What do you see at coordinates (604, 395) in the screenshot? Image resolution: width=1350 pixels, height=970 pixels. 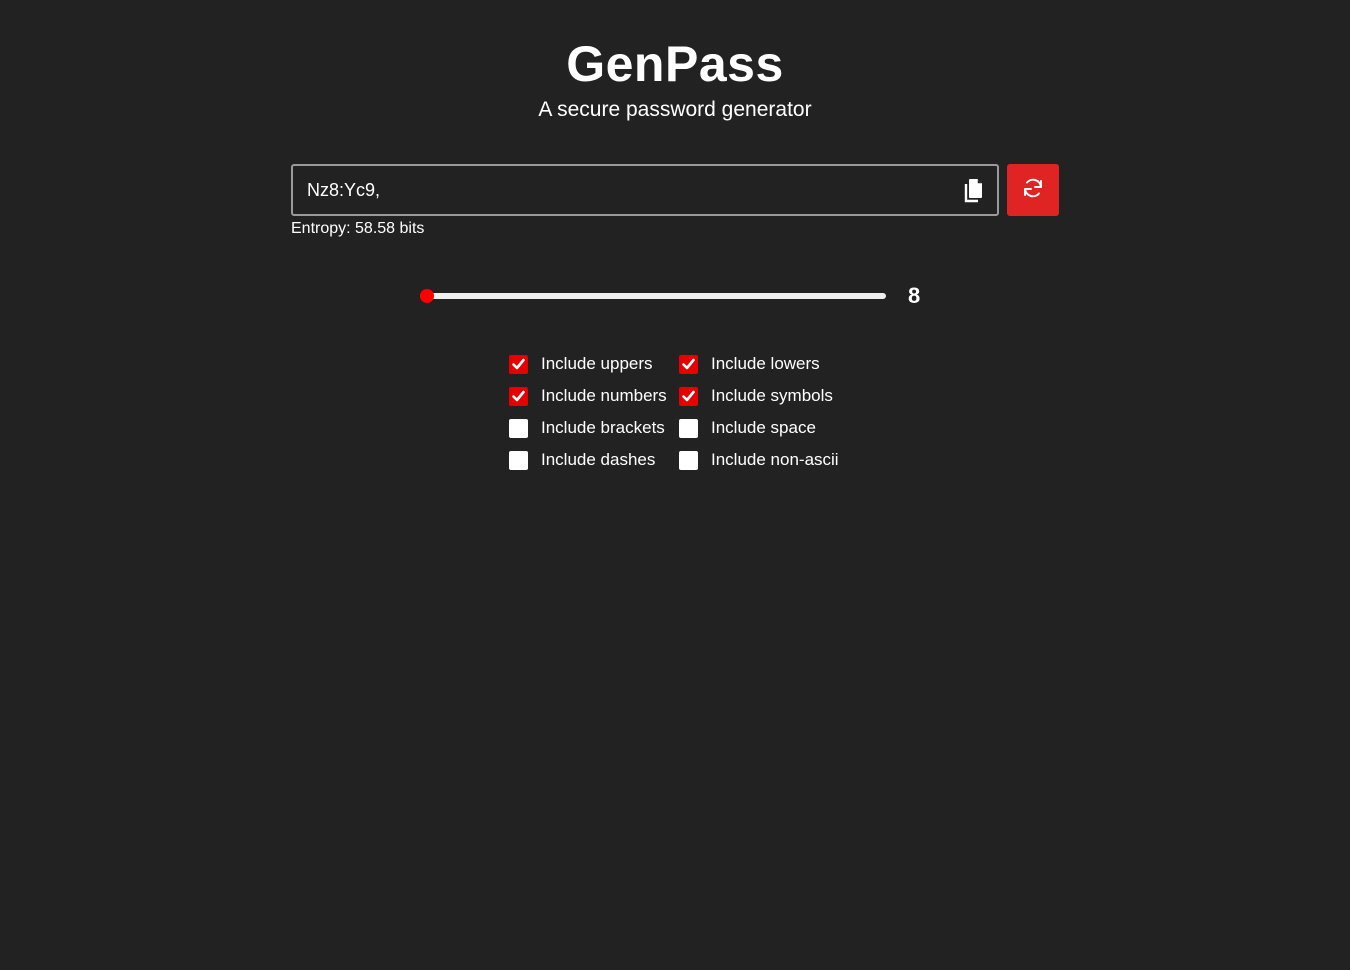 I see `option-label: Include numbers` at bounding box center [604, 395].